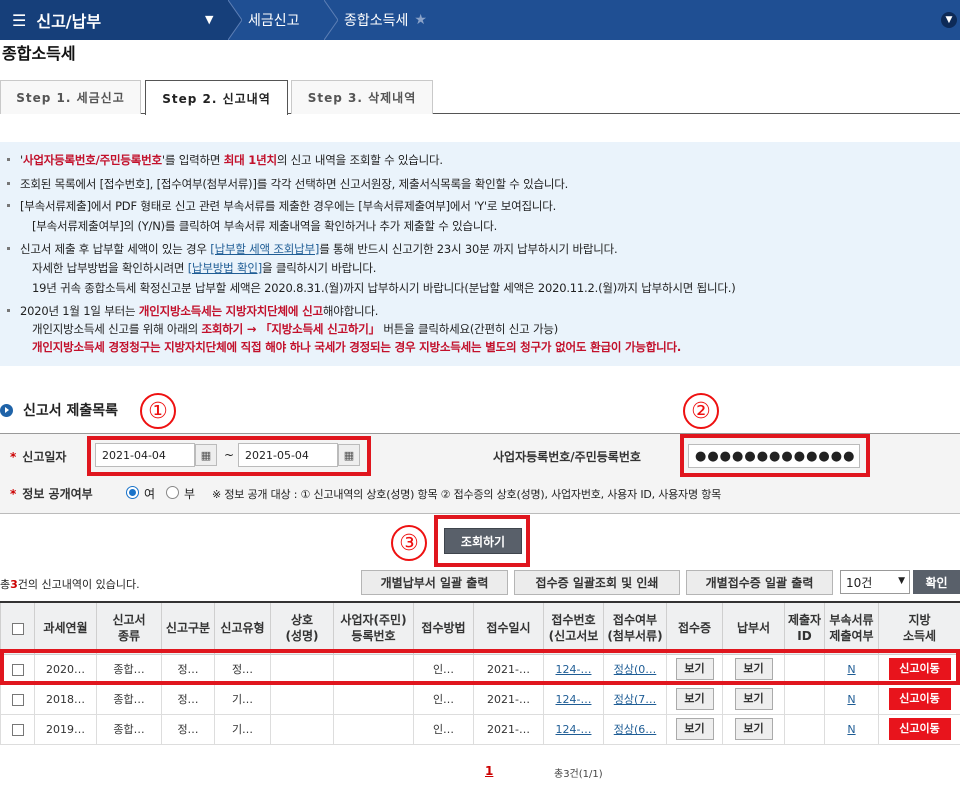 Image resolution: width=960 pixels, height=806 pixels. What do you see at coordinates (172, 492) in the screenshot?
I see `public-no-radio` at bounding box center [172, 492].